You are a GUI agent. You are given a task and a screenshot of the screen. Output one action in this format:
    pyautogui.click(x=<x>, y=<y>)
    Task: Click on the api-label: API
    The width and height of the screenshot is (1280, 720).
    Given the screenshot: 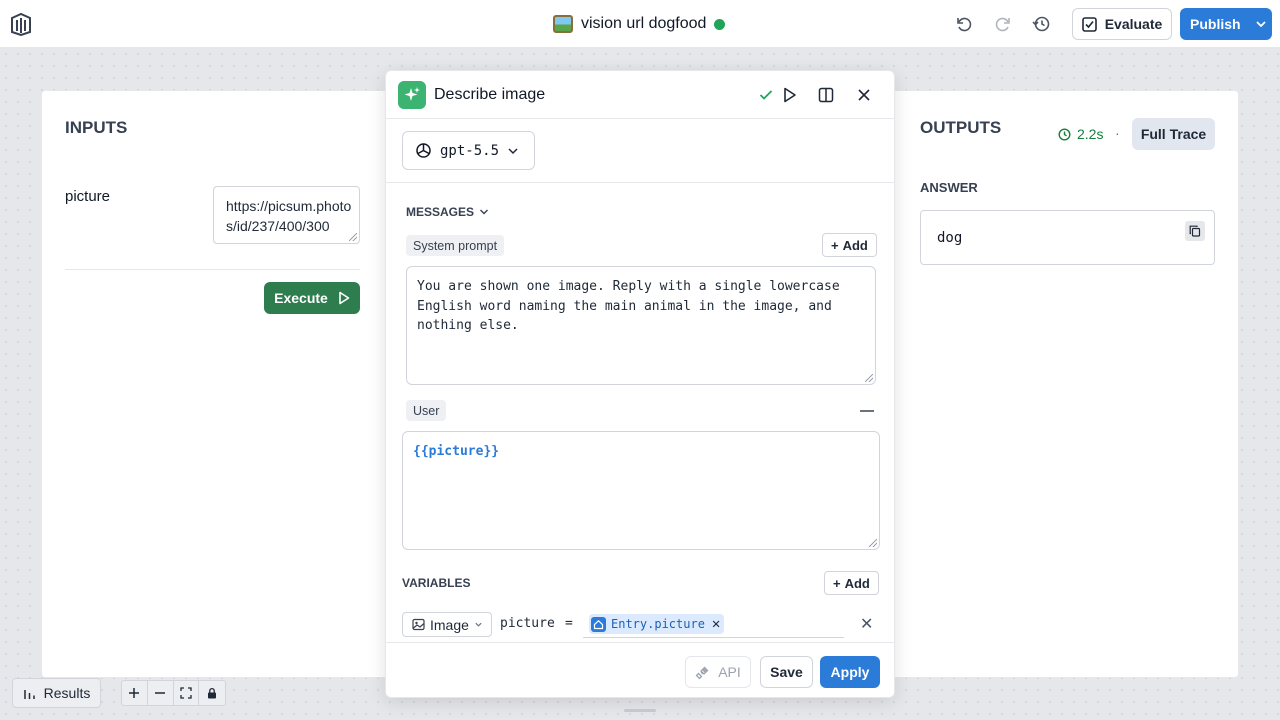 What is the action you would take?
    pyautogui.click(x=729, y=672)
    